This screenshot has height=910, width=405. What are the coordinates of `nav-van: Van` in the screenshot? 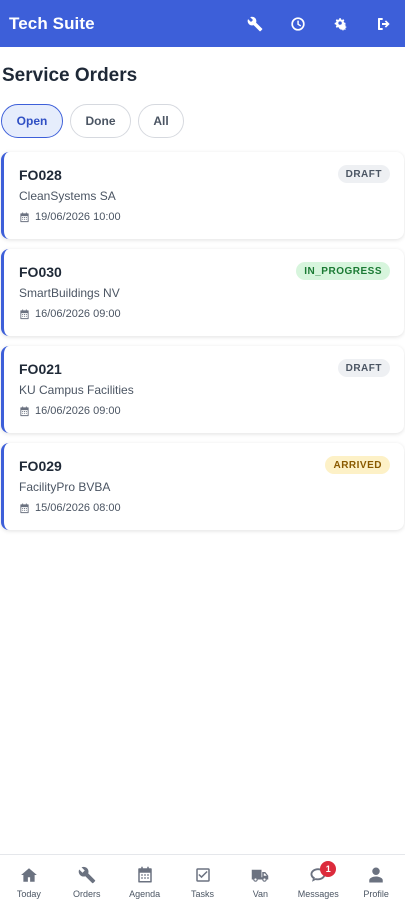 It's located at (260, 882).